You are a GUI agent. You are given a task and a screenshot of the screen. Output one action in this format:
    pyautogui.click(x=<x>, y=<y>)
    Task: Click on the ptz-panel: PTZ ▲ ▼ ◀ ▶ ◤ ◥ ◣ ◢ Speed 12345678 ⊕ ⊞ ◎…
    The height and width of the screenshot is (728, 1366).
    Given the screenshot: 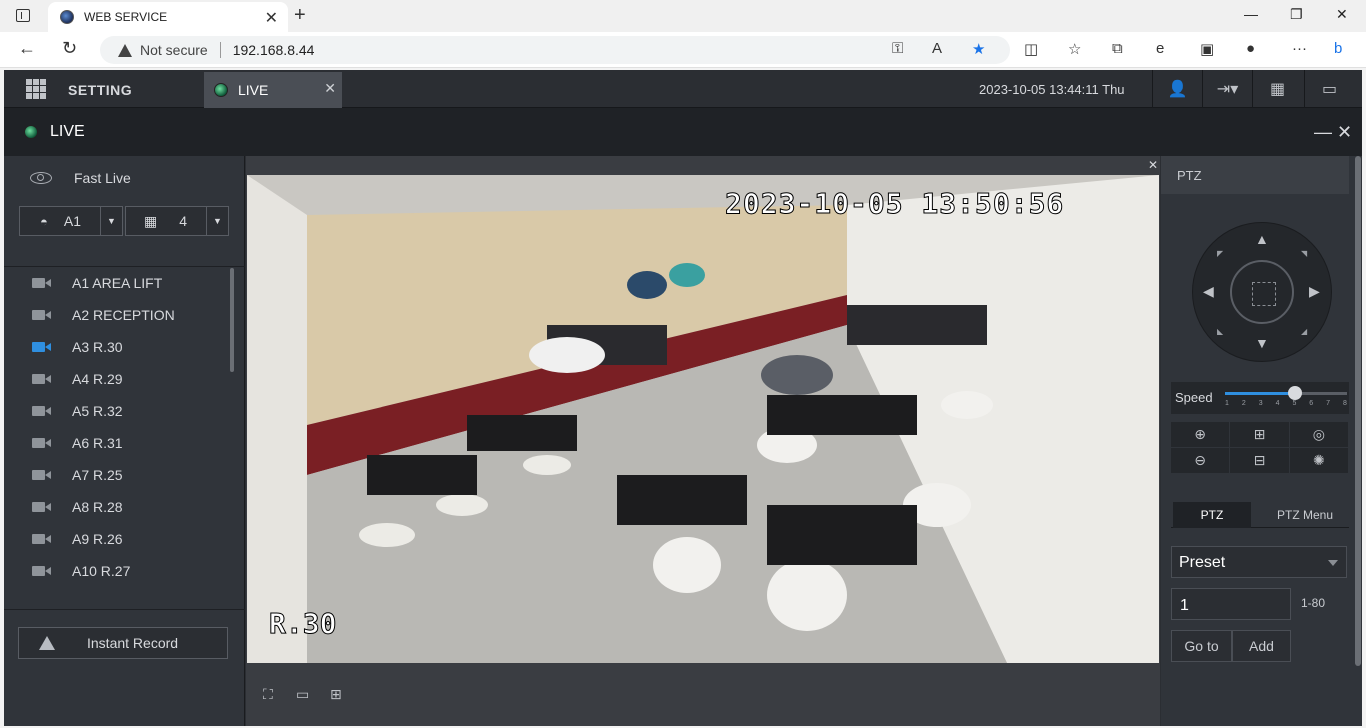 What is the action you would take?
    pyautogui.click(x=1261, y=441)
    